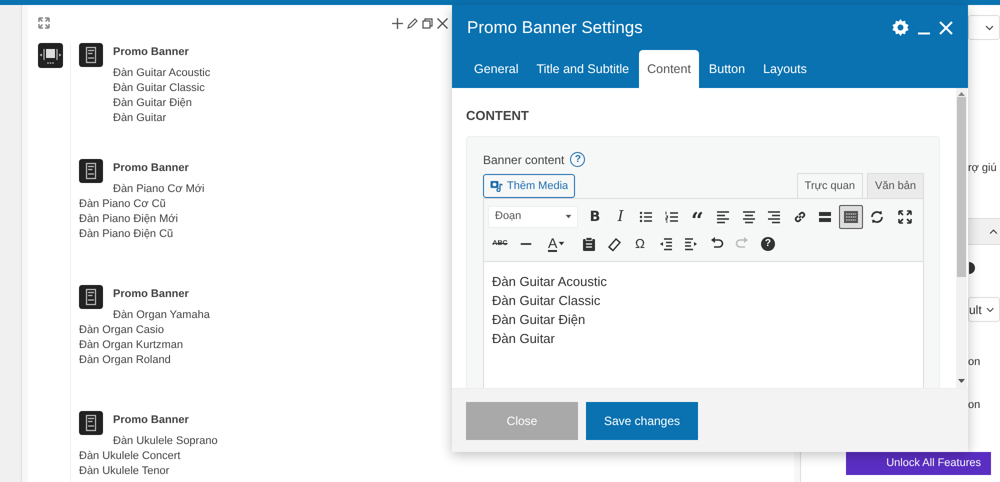 Image resolution: width=1000 pixels, height=482 pixels. What do you see at coordinates (774, 216) in the screenshot?
I see `align-right-icon` at bounding box center [774, 216].